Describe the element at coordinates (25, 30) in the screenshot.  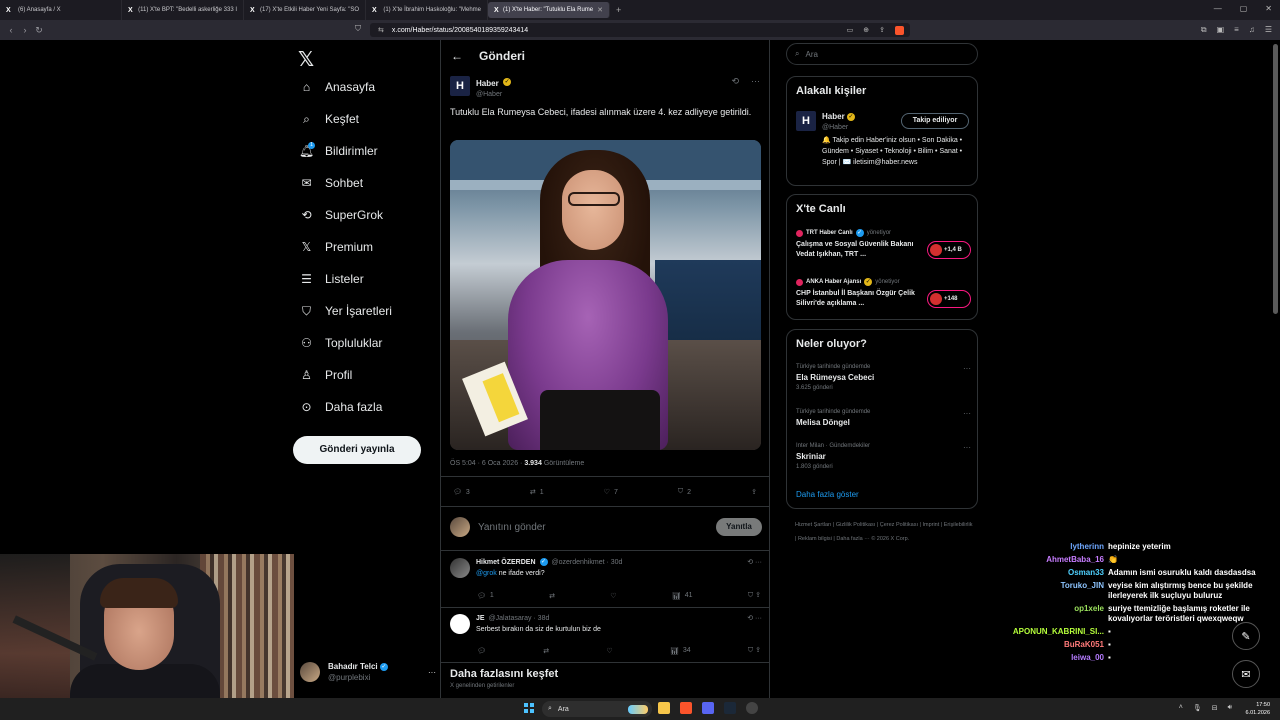
I see `forward-icon: ›` at that location.